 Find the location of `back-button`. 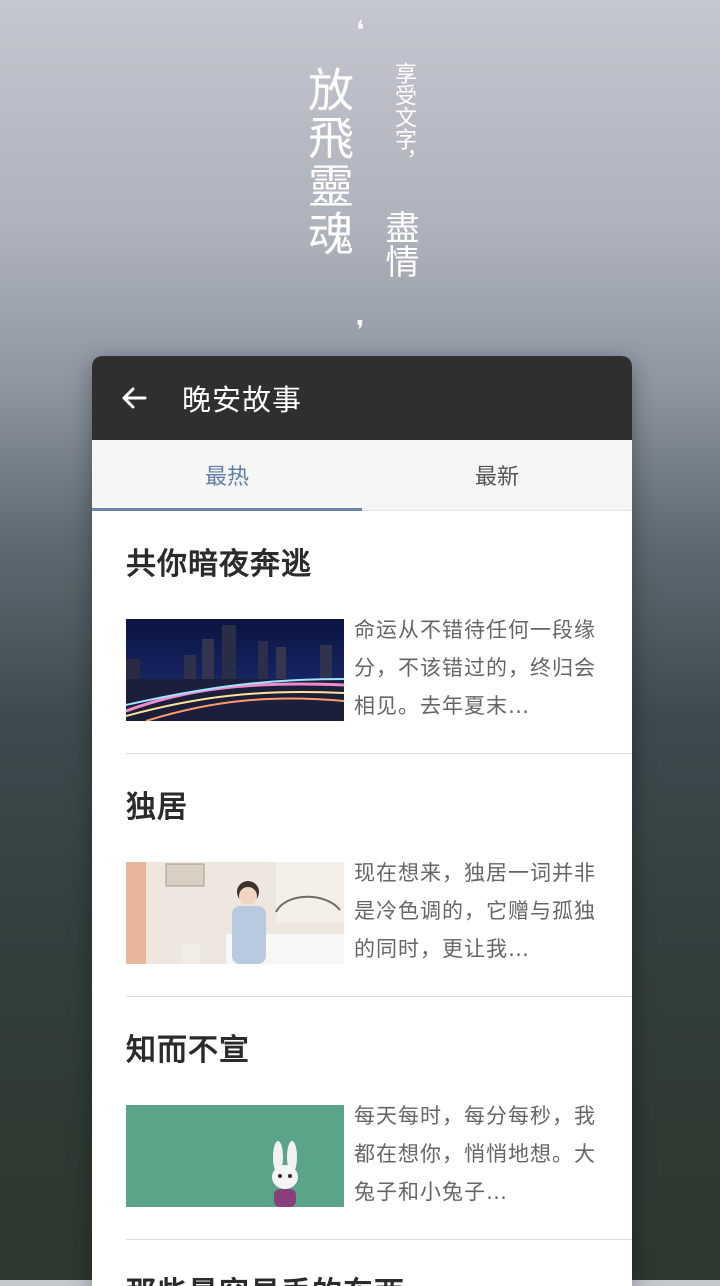

back-button is located at coordinates (134, 398).